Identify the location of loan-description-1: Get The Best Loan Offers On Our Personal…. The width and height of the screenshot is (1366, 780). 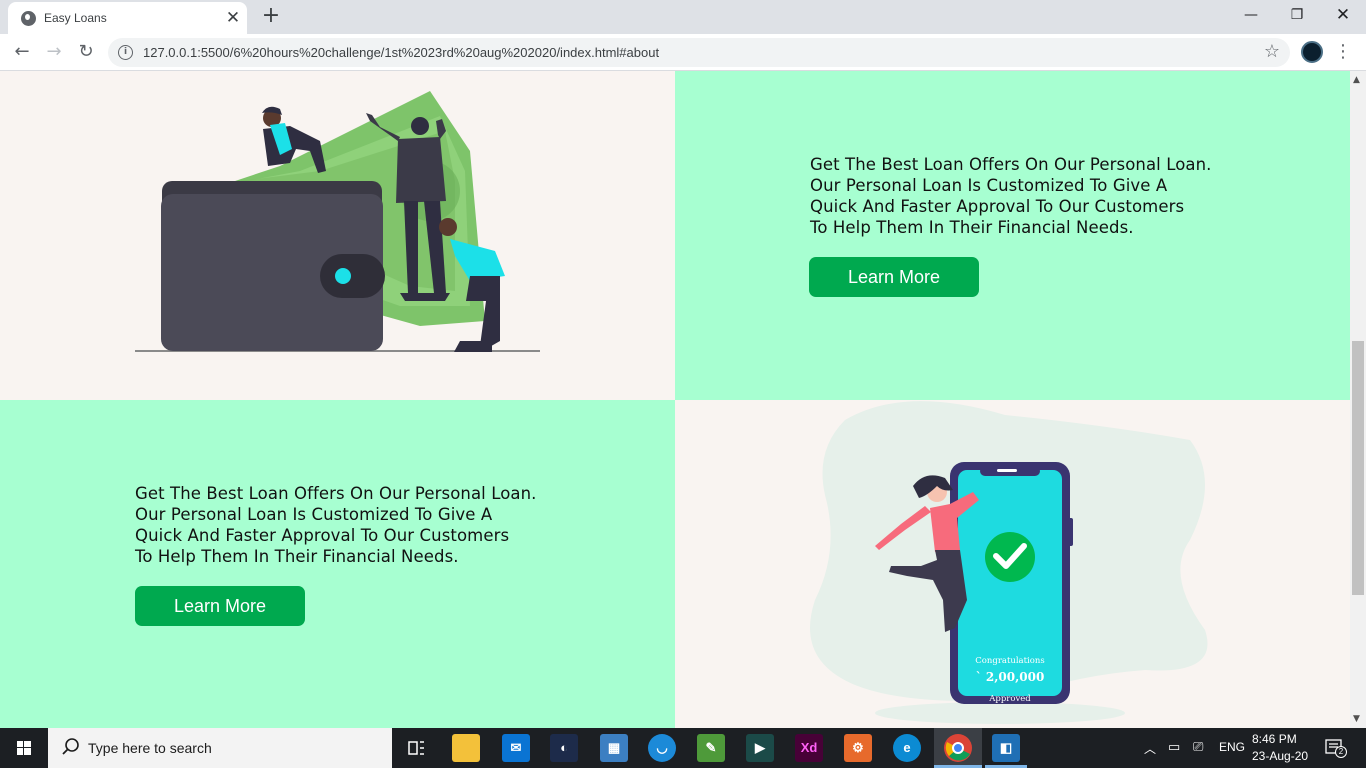
(1011, 196).